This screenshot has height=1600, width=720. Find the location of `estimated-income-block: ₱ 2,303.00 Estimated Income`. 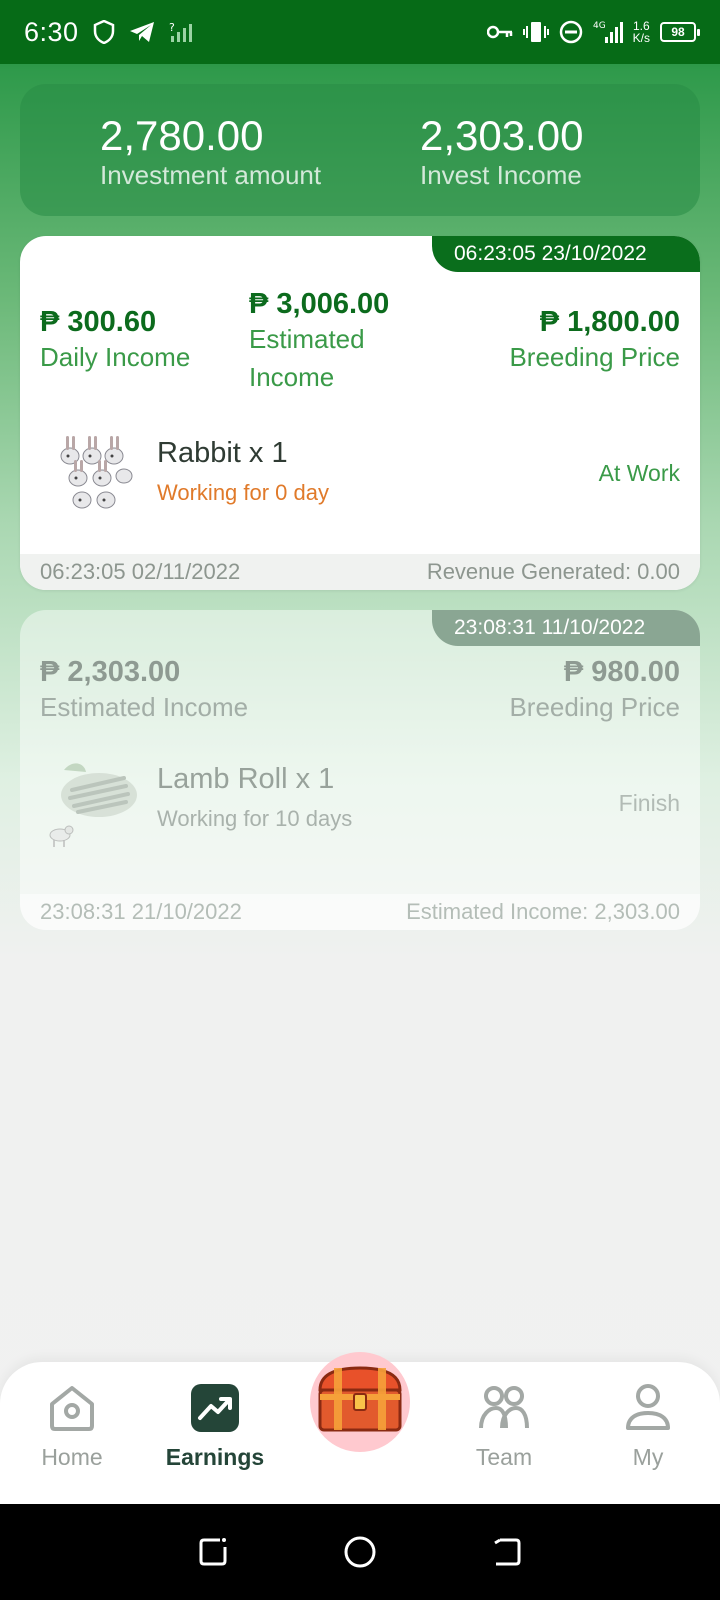

estimated-income-block: ₱ 2,303.00 Estimated Income is located at coordinates (144, 691).